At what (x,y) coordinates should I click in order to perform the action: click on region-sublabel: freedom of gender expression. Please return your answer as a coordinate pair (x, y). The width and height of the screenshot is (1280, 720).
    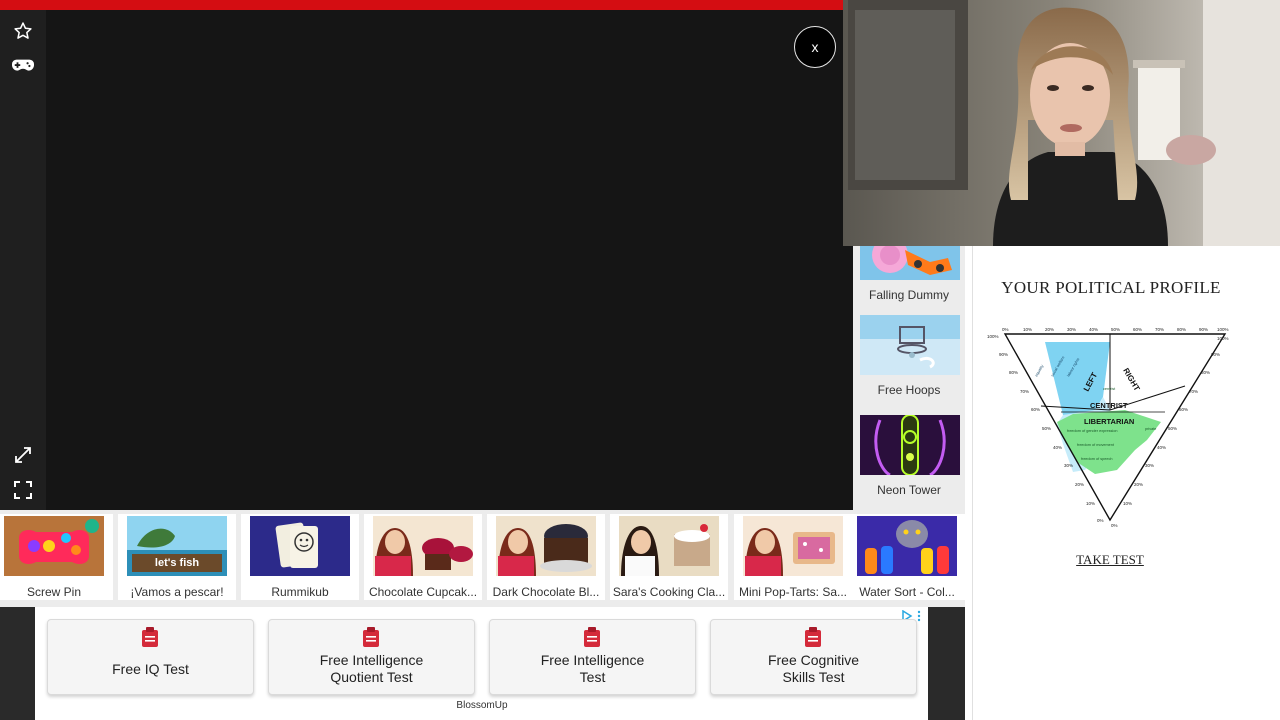
    Looking at the image, I should click on (1092, 431).